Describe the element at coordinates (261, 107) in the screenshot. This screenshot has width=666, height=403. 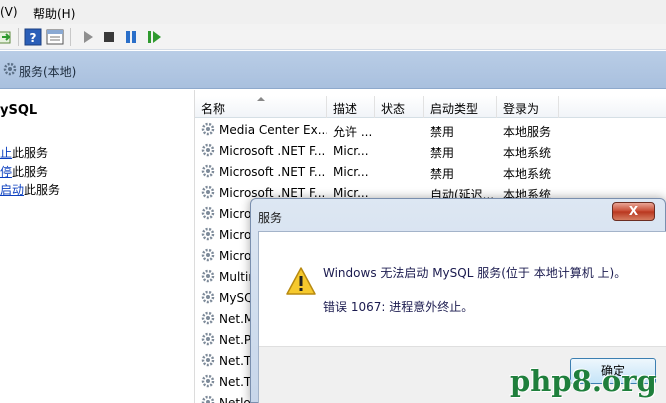
I see `column-name: 名称` at that location.